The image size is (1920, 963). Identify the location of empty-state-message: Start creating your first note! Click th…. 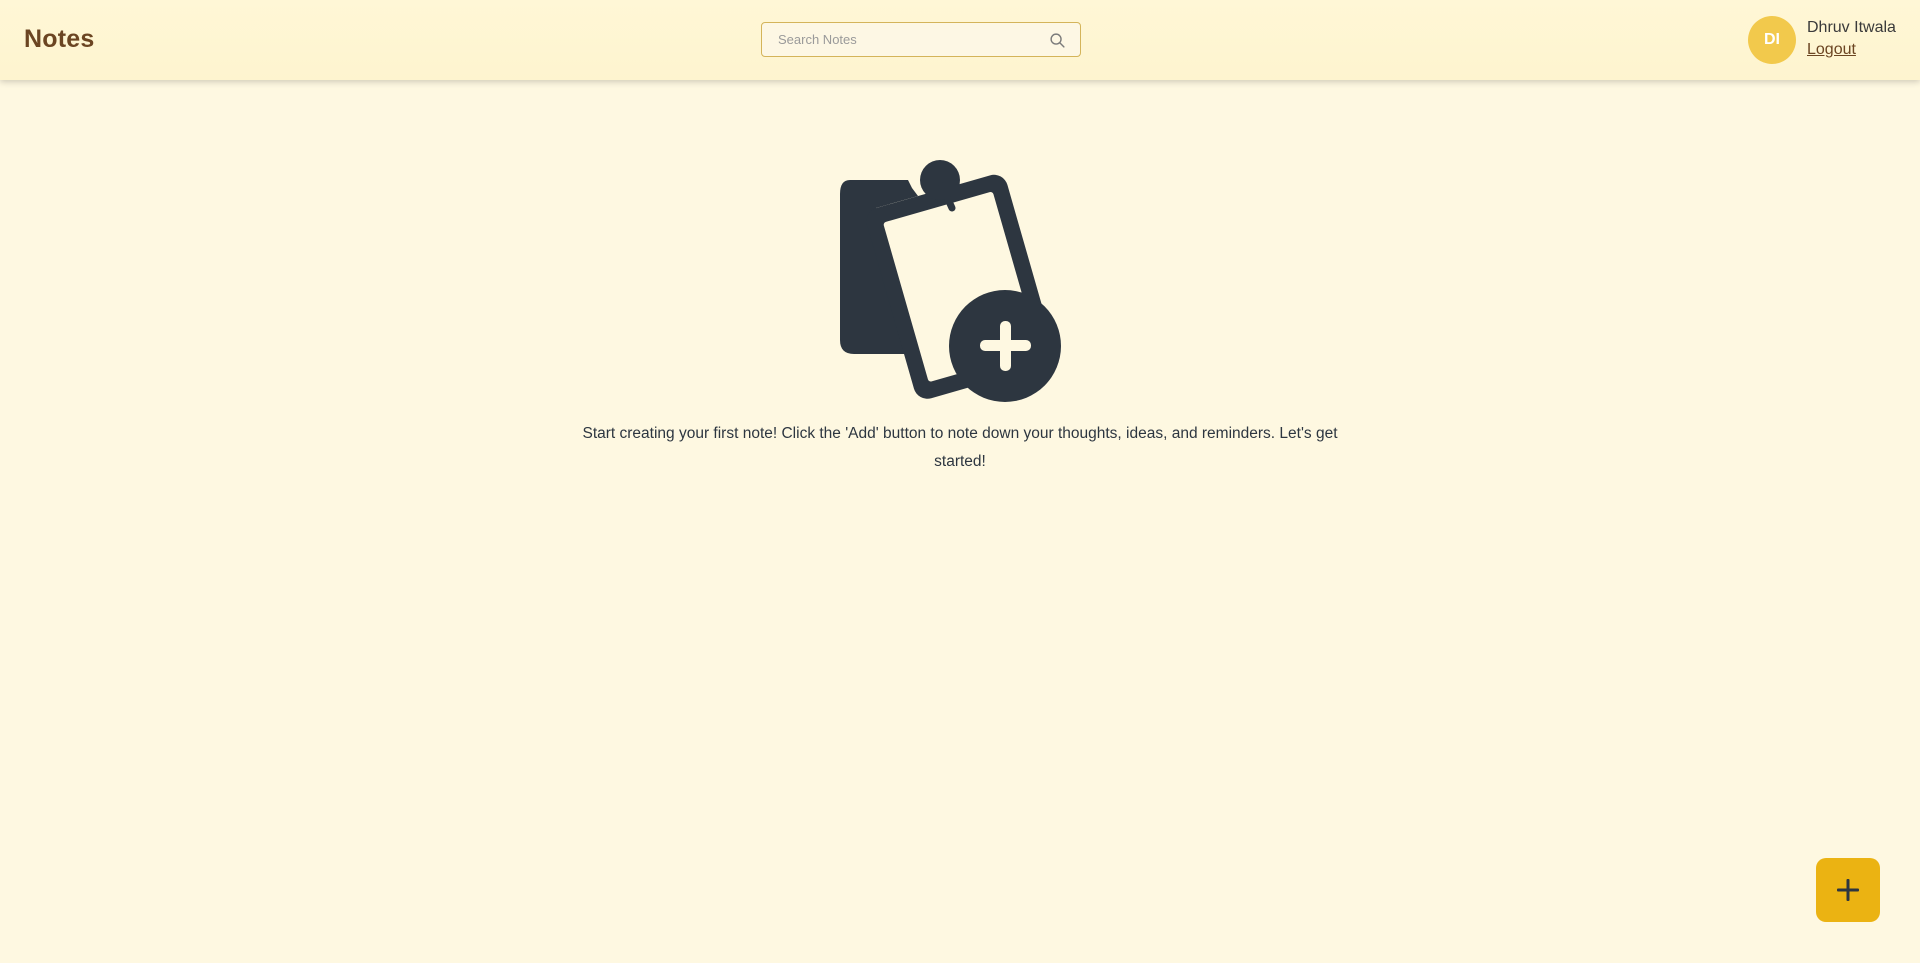
(960, 447).